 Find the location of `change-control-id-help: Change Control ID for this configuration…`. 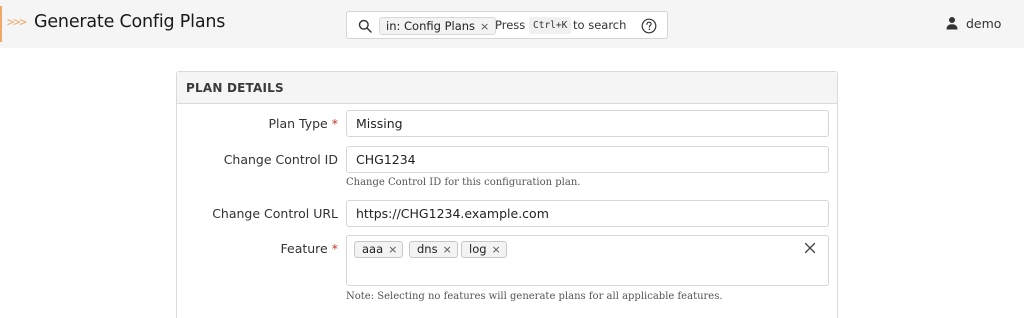

change-control-id-help: Change Control ID for this configuration… is located at coordinates (463, 182).